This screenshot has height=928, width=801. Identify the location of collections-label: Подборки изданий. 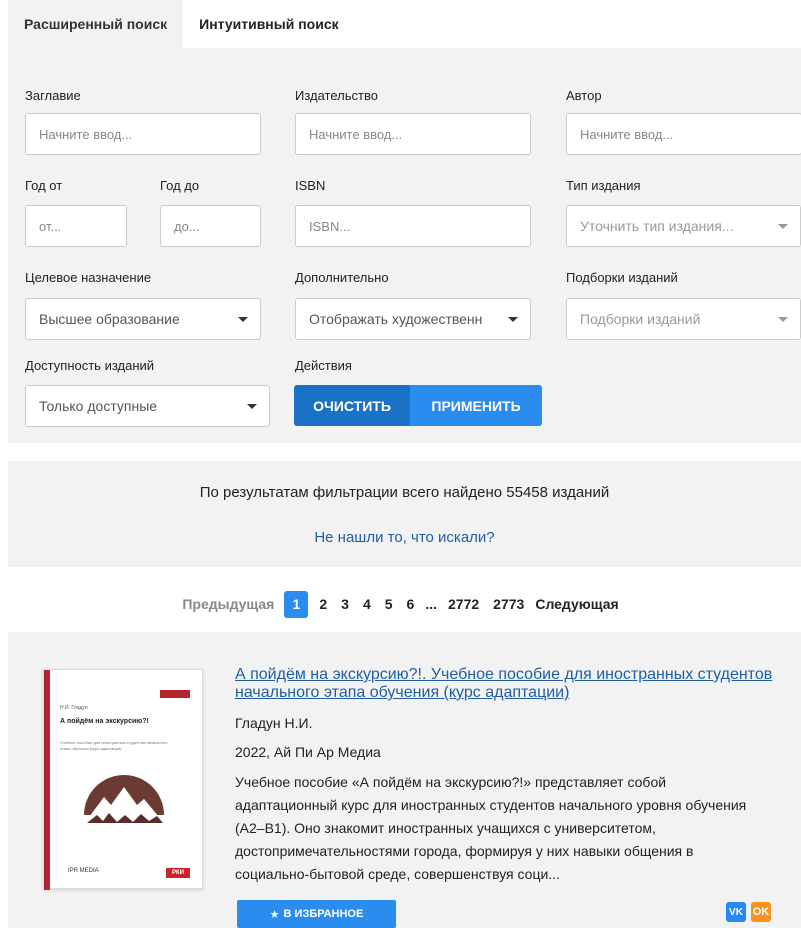
(622, 277).